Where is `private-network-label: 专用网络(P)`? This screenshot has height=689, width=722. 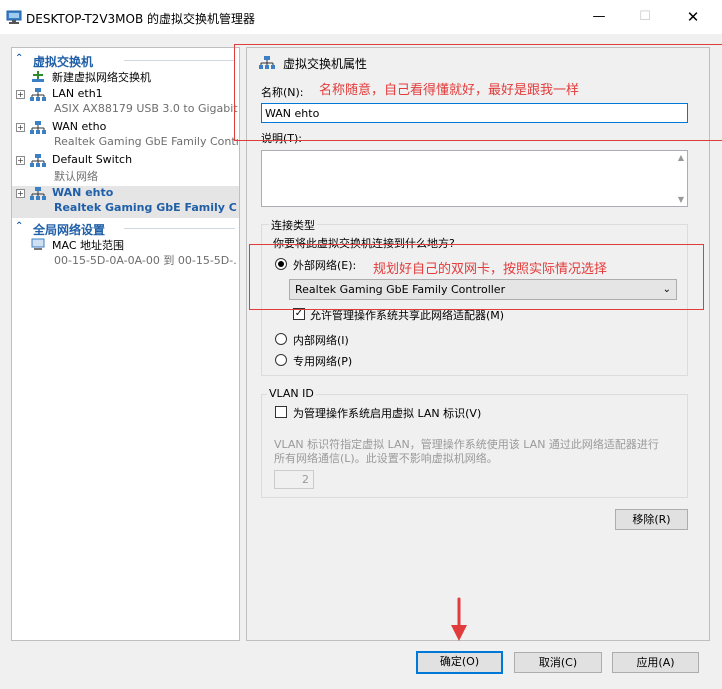
private-network-label: 专用网络(P) is located at coordinates (323, 361).